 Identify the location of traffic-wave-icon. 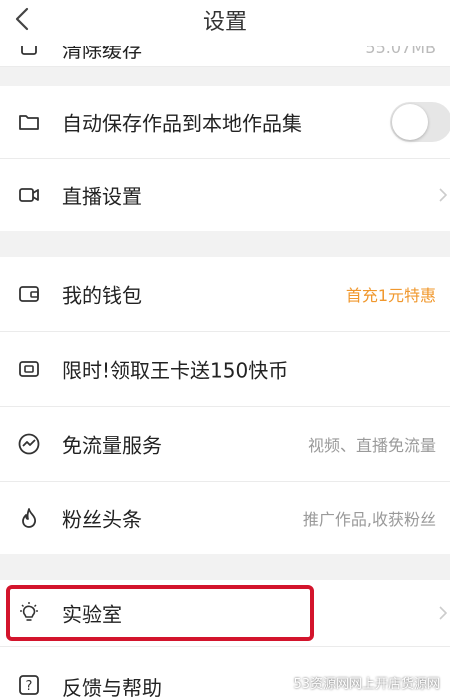
(29, 444).